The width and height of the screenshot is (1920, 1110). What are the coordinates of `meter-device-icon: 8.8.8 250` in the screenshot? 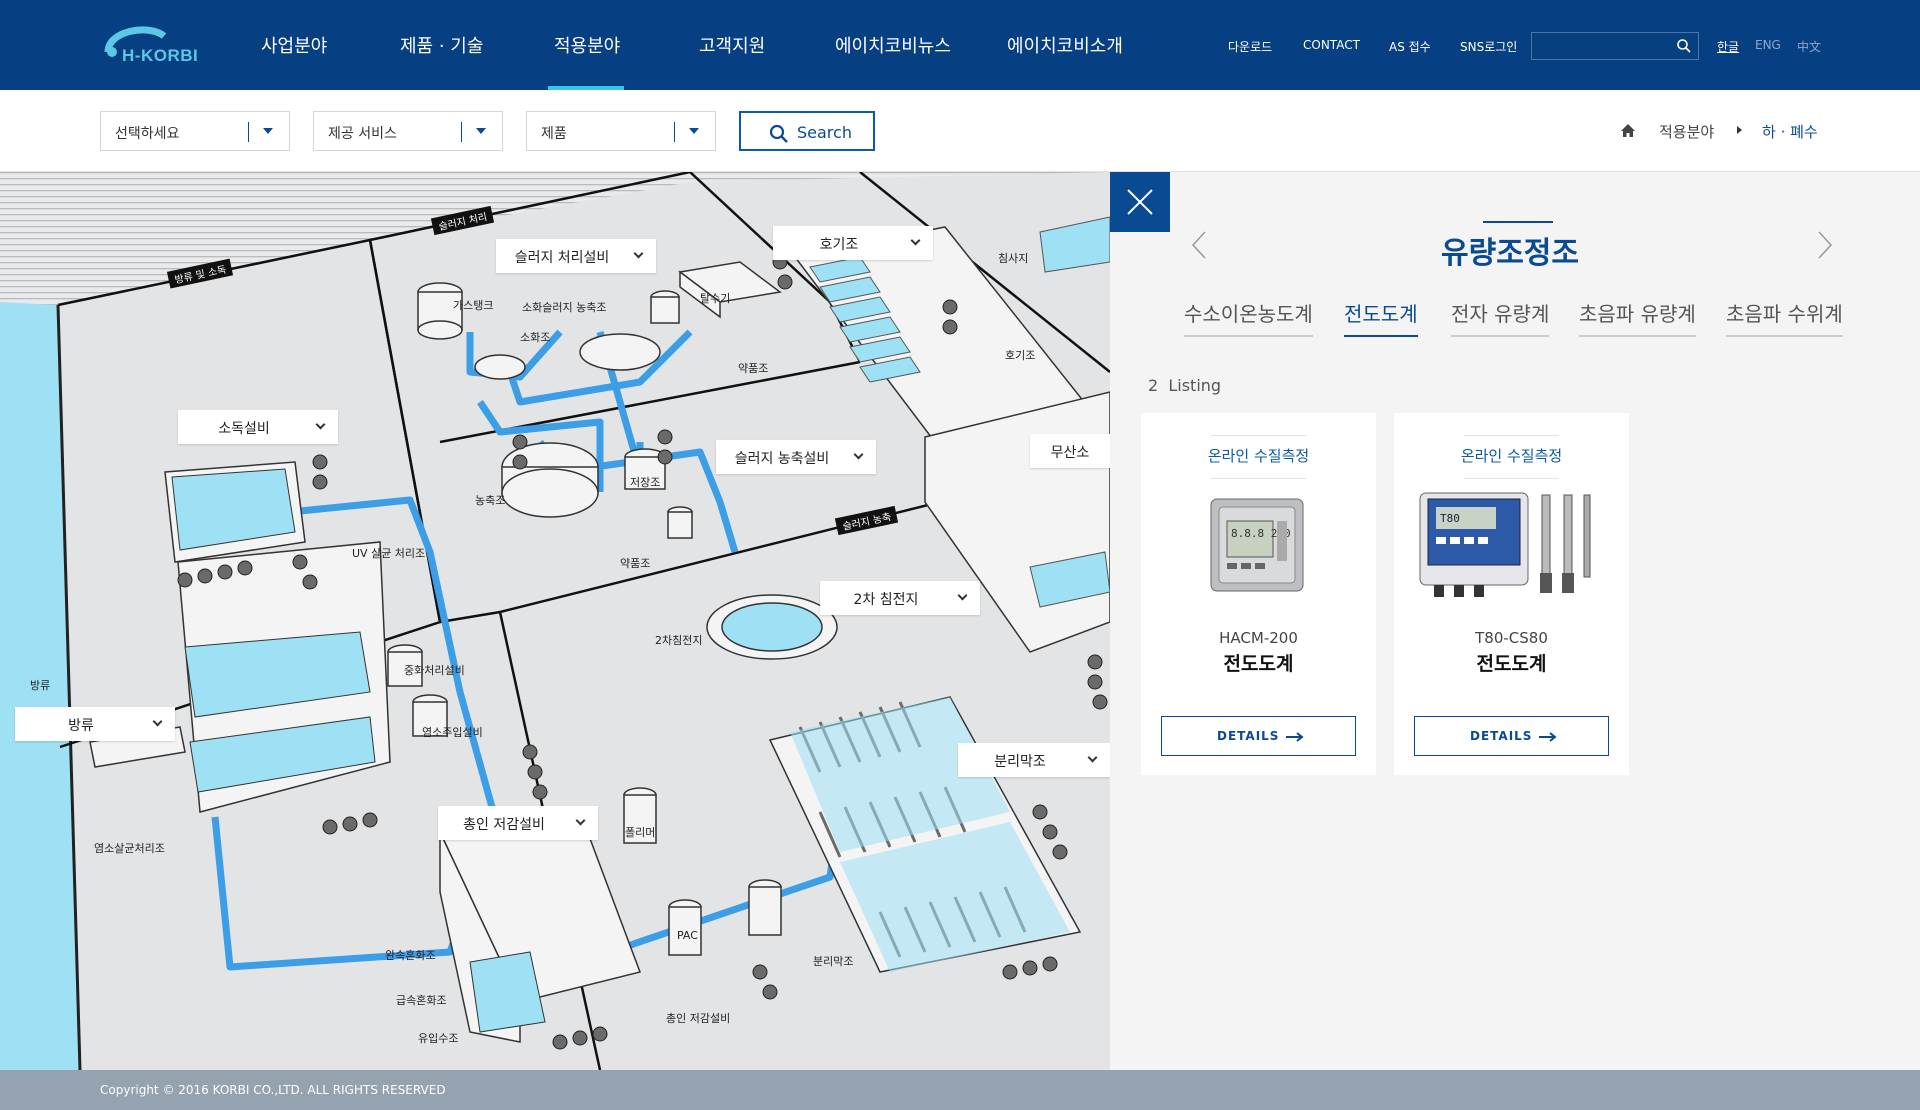 It's located at (1257, 545).